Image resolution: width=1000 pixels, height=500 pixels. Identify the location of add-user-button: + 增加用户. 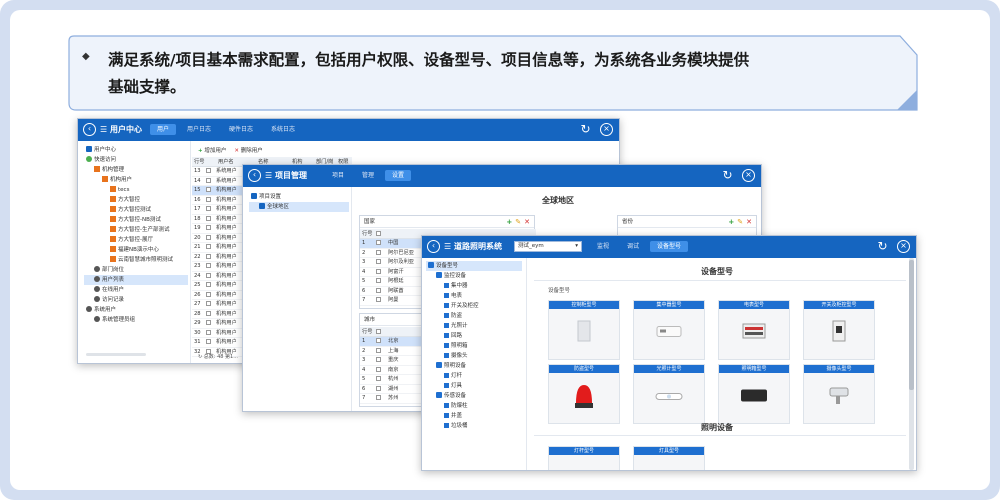
(212, 150).